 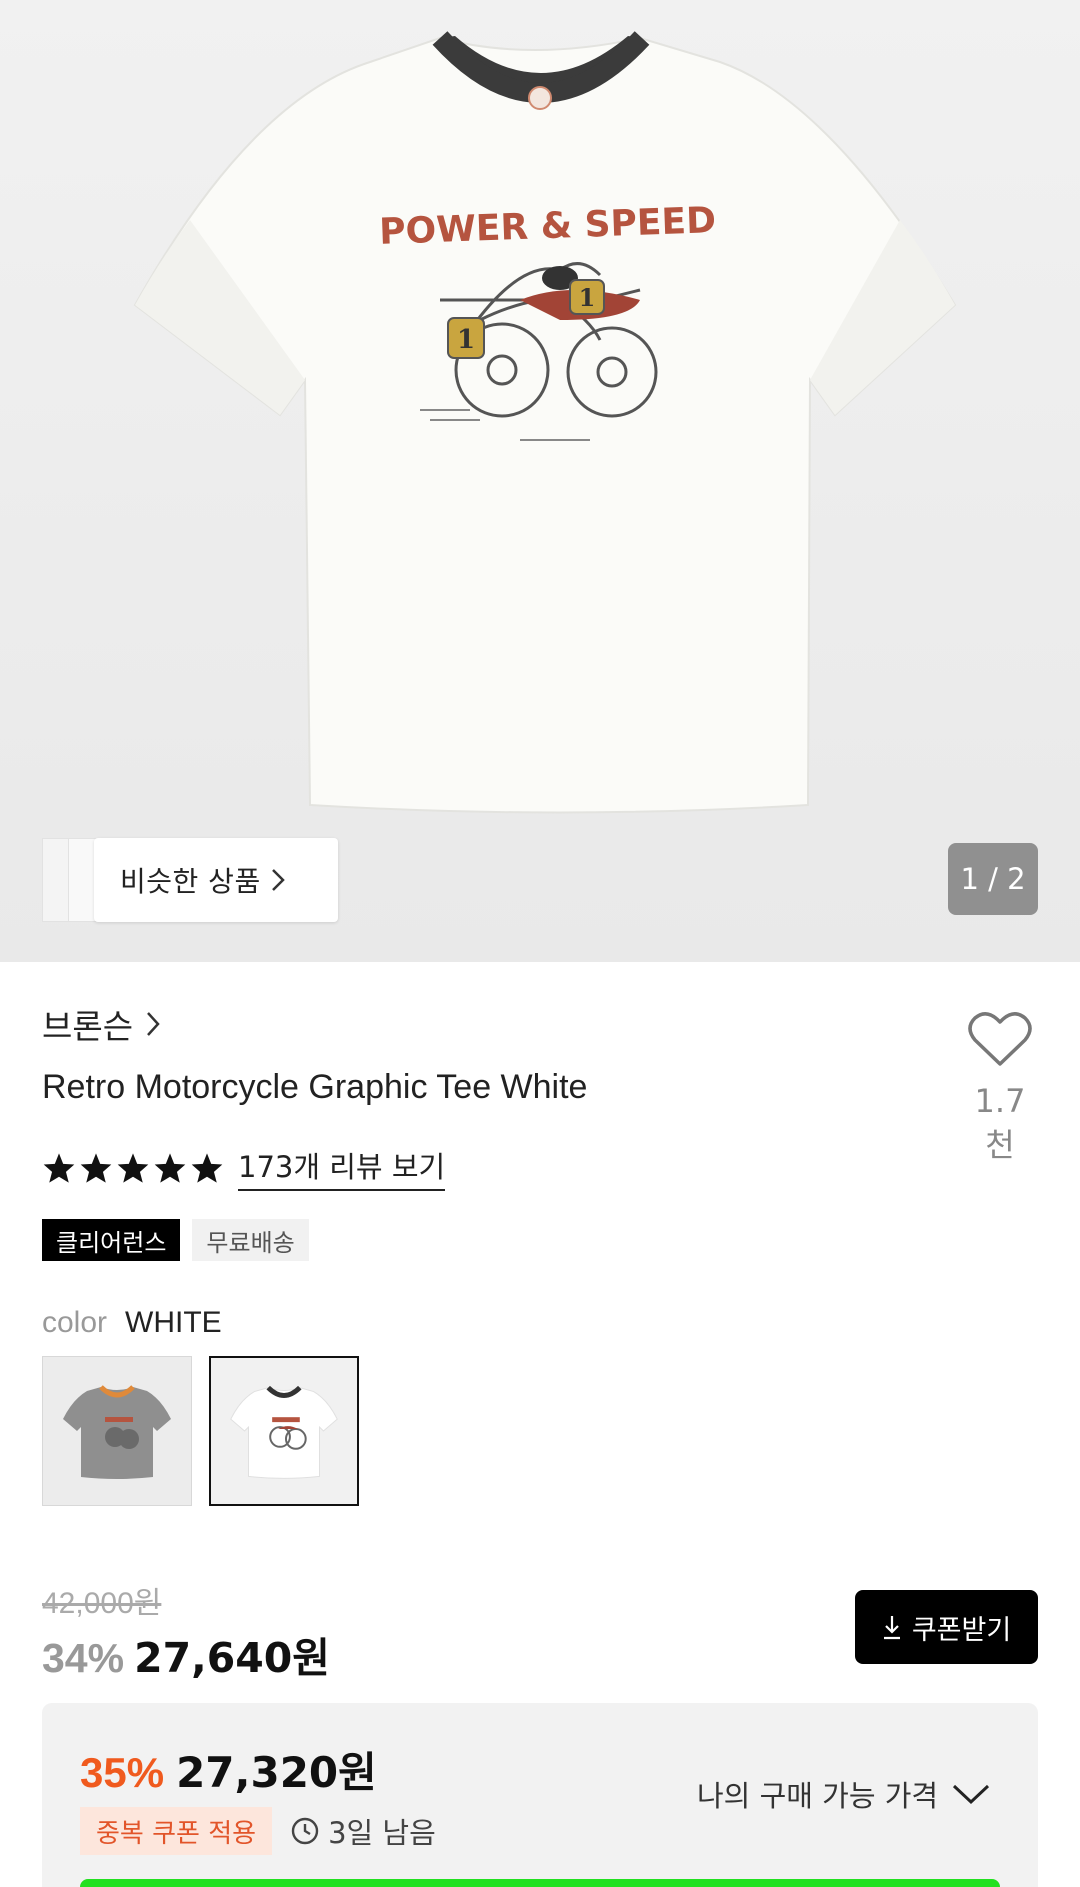 What do you see at coordinates (315, 1087) in the screenshot?
I see `product-title: Retro Motorcycle Graphic Tee White` at bounding box center [315, 1087].